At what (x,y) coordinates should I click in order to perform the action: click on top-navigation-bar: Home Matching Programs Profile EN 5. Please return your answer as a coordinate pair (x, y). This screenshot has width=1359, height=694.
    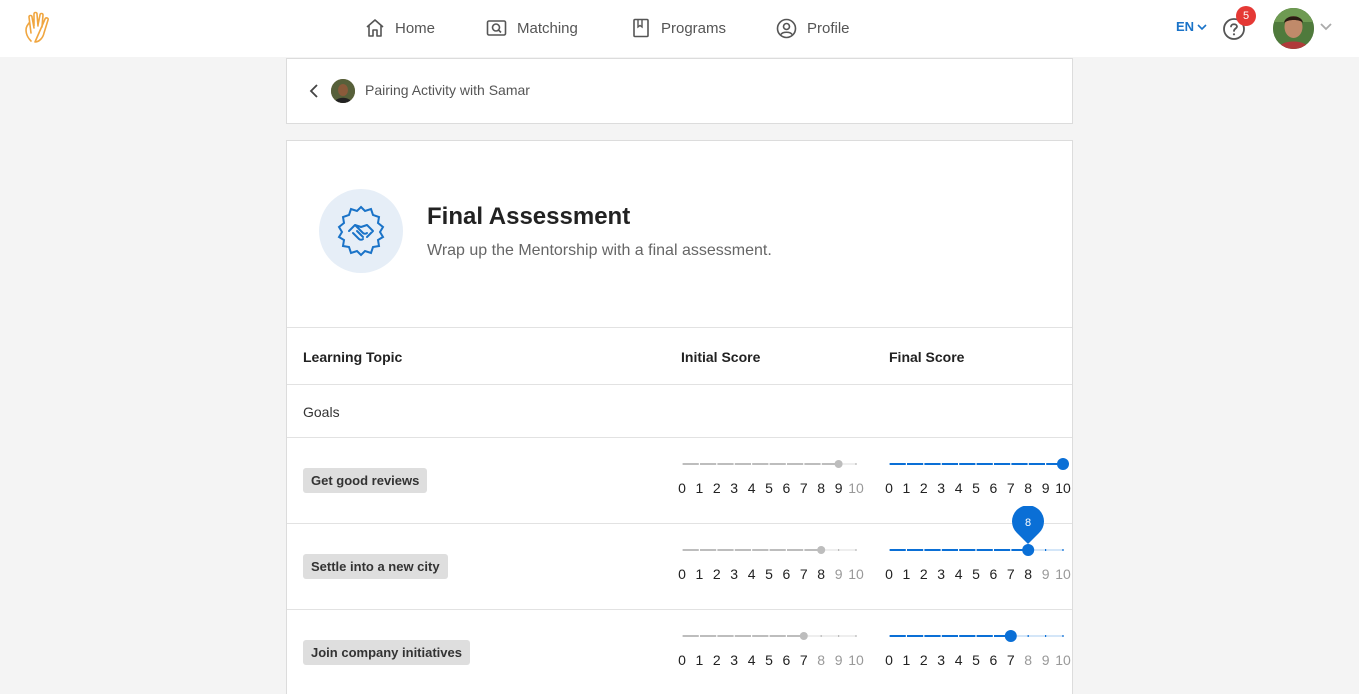
    Looking at the image, I should click on (679, 28).